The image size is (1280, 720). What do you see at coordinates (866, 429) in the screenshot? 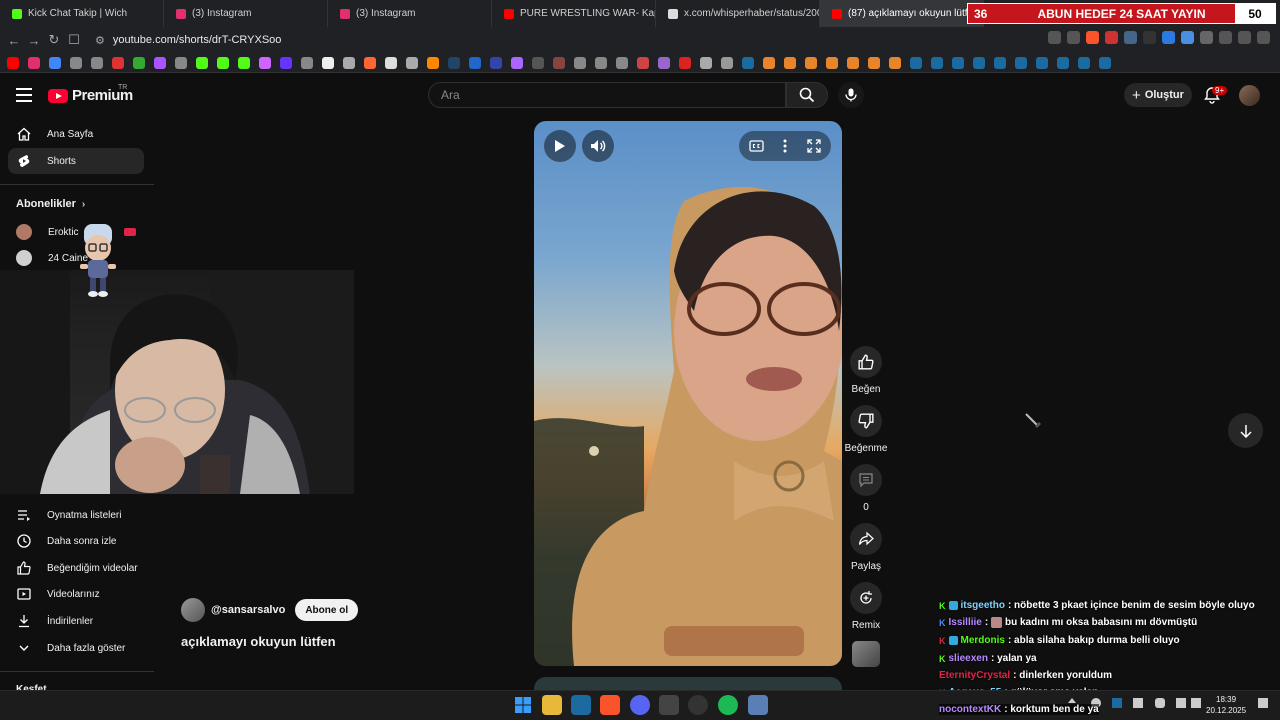
I see `dislike-button: Beğenme` at bounding box center [866, 429].